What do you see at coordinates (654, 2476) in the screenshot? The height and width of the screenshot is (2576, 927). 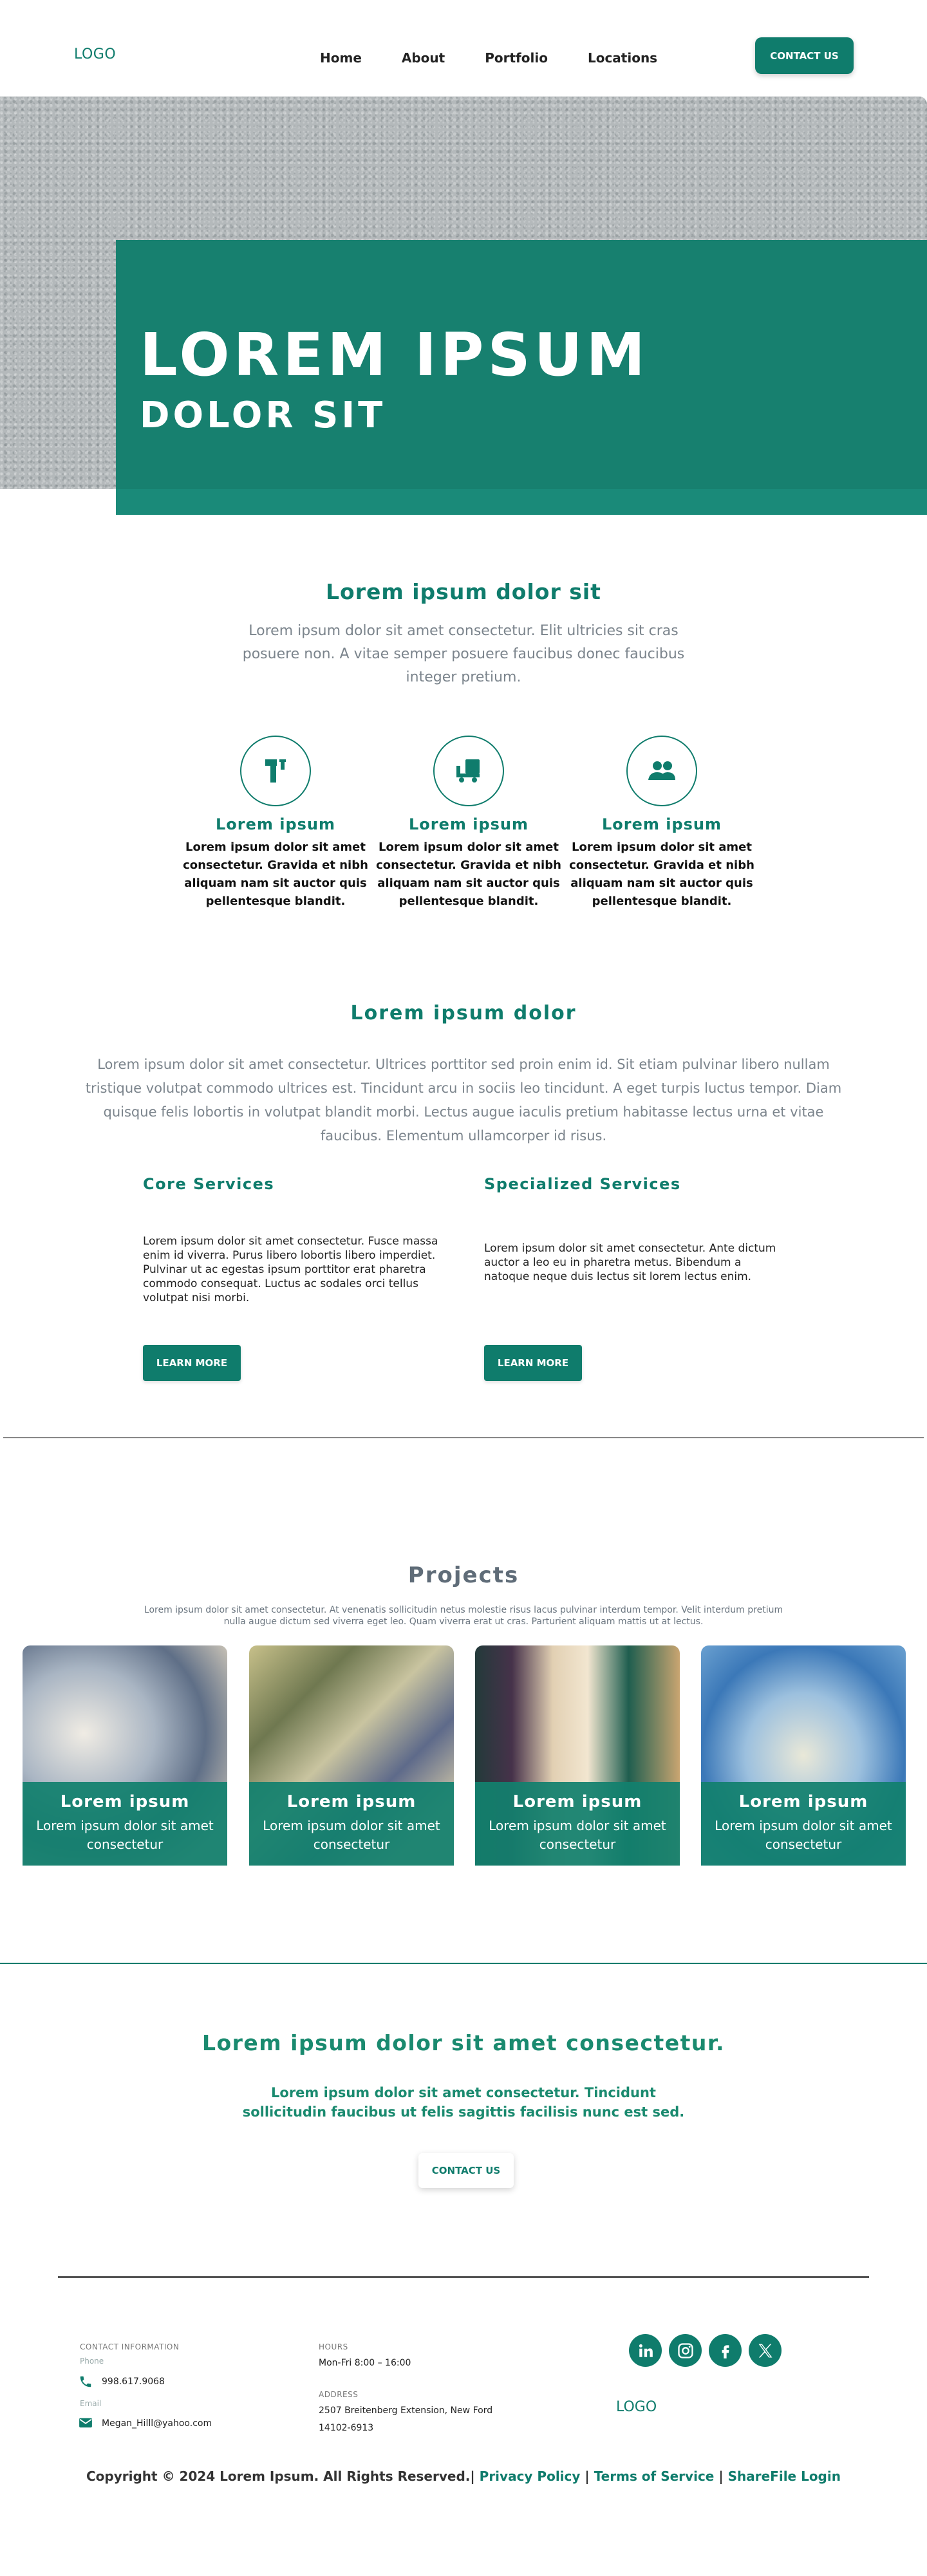 I see `terms-of-service-link: Terms of Service` at bounding box center [654, 2476].